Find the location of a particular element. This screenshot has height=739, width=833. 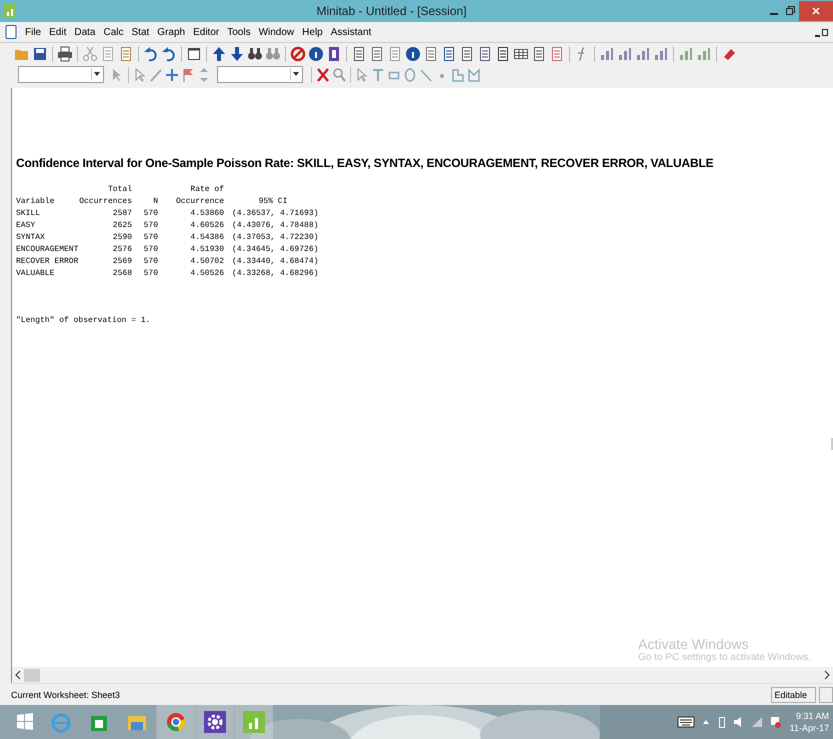

table-cell-text: 4.60526 is located at coordinates (206, 226).